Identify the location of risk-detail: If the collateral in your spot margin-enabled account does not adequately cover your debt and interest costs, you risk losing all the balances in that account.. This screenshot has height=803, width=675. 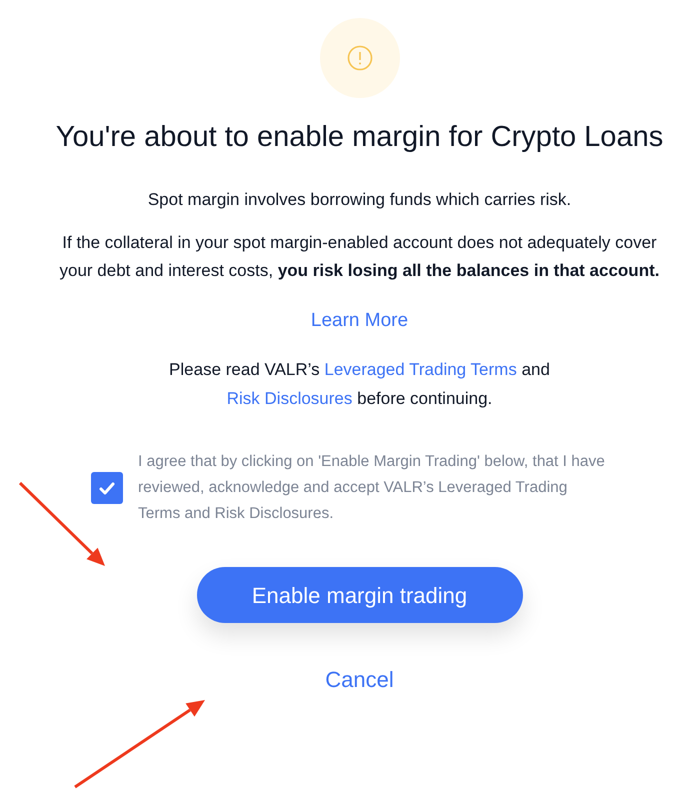
(360, 257).